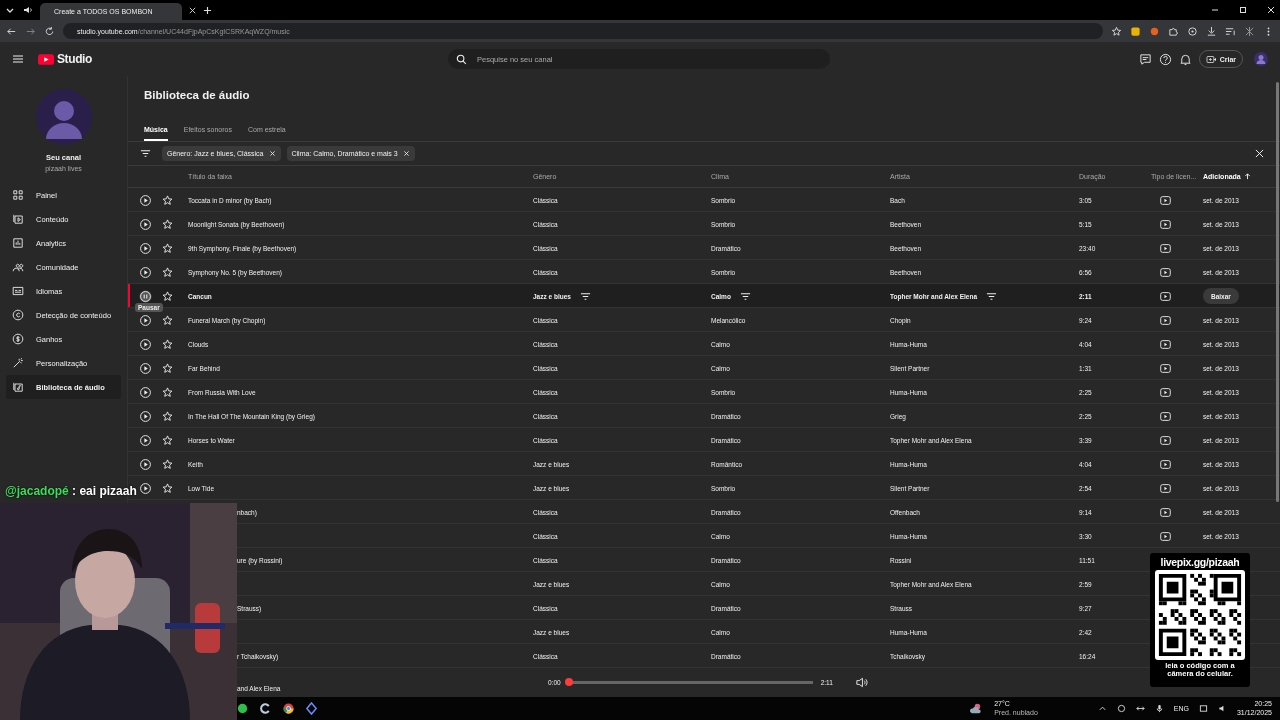 The image size is (1280, 720). What do you see at coordinates (18, 315) in the screenshot?
I see `copyright-icon` at bounding box center [18, 315].